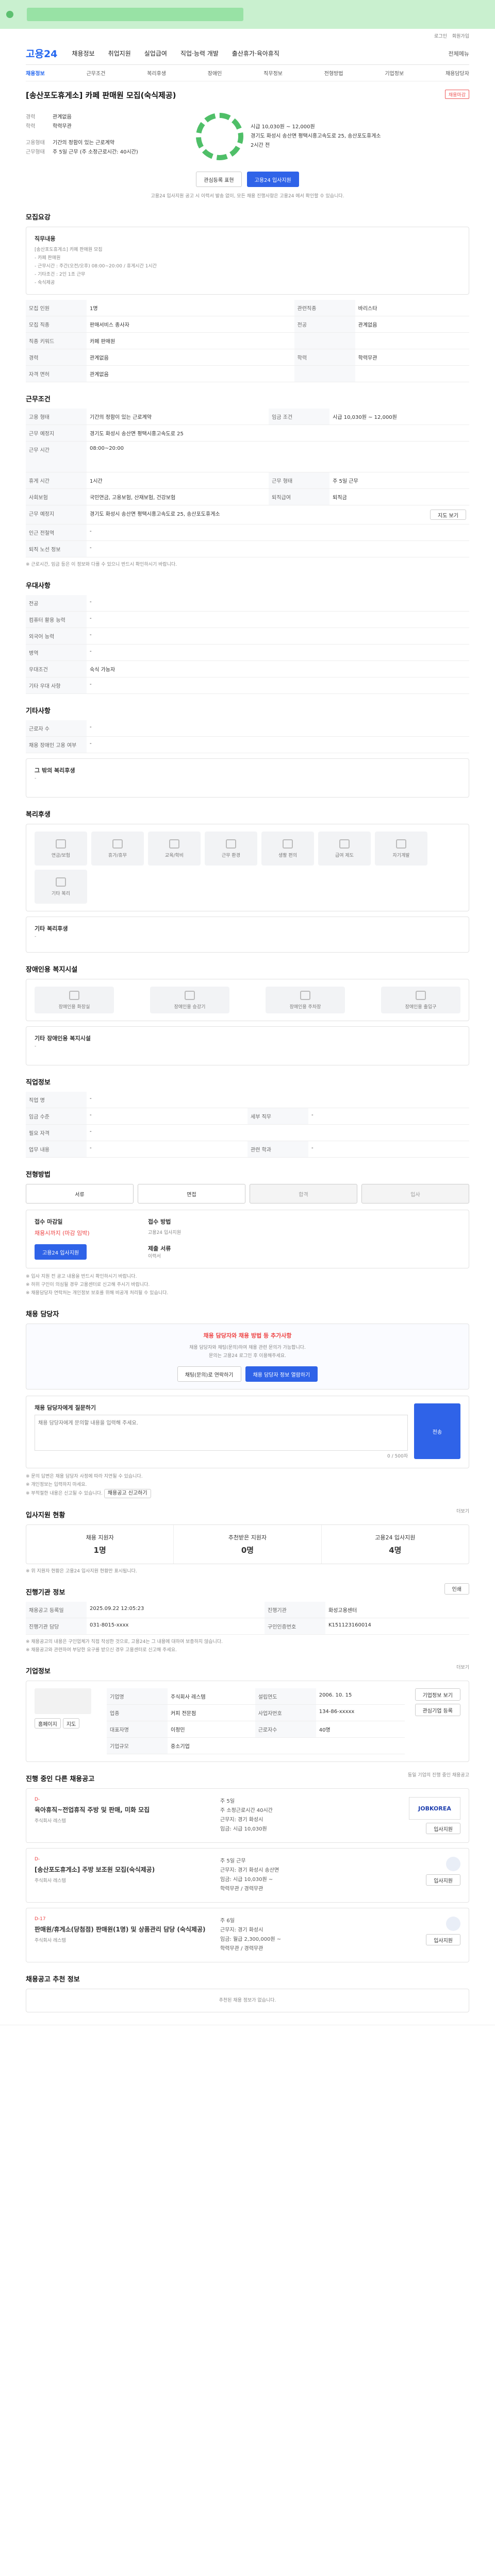 The height and width of the screenshot is (2576, 495). I want to click on section-title-welfare: 복리후생, so click(38, 815).